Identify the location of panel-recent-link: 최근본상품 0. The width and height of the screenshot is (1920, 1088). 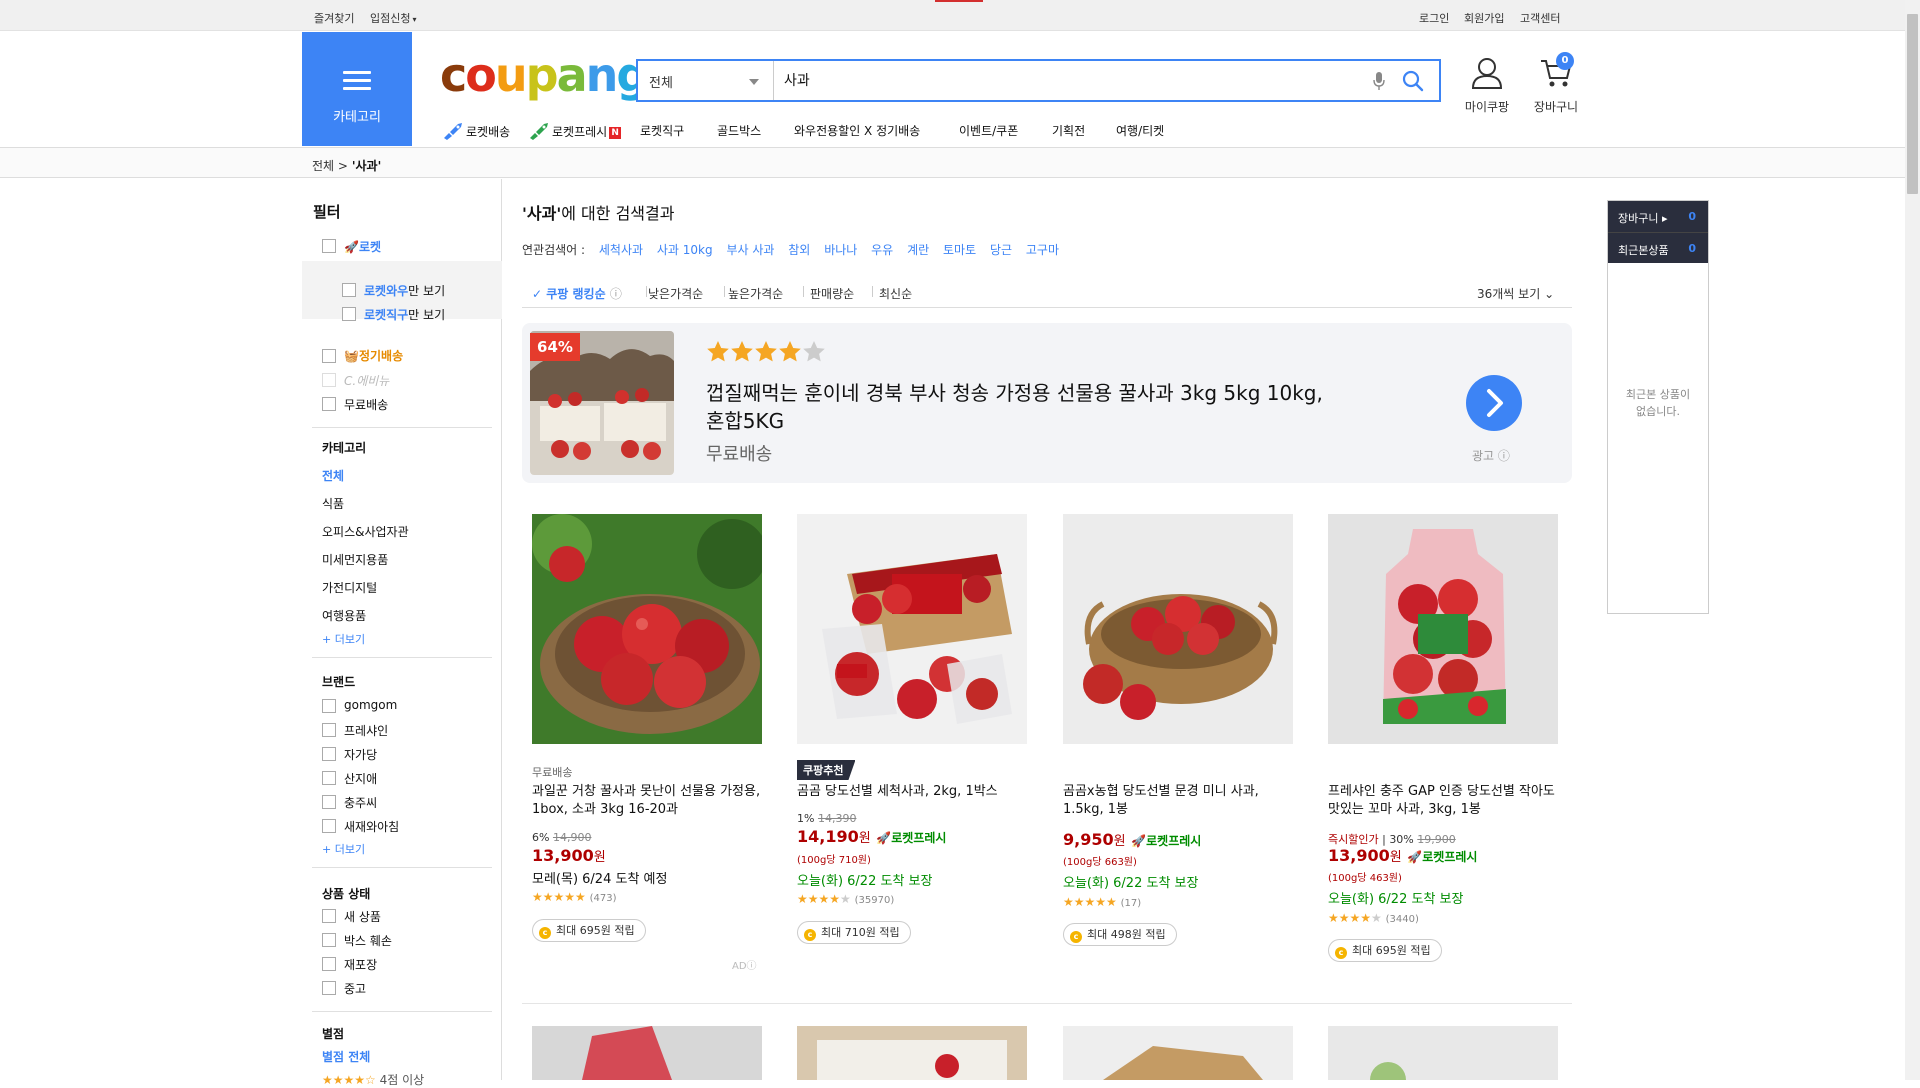
(1658, 247).